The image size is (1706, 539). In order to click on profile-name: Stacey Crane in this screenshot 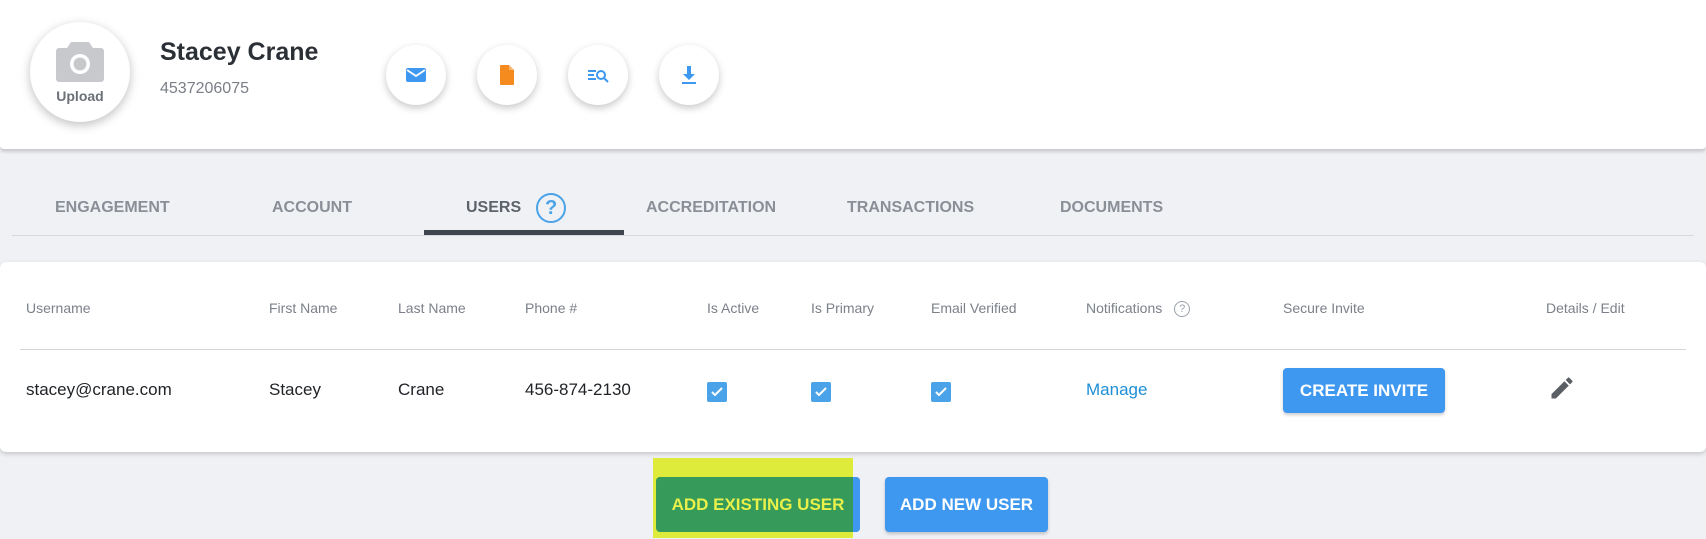, I will do `click(239, 52)`.